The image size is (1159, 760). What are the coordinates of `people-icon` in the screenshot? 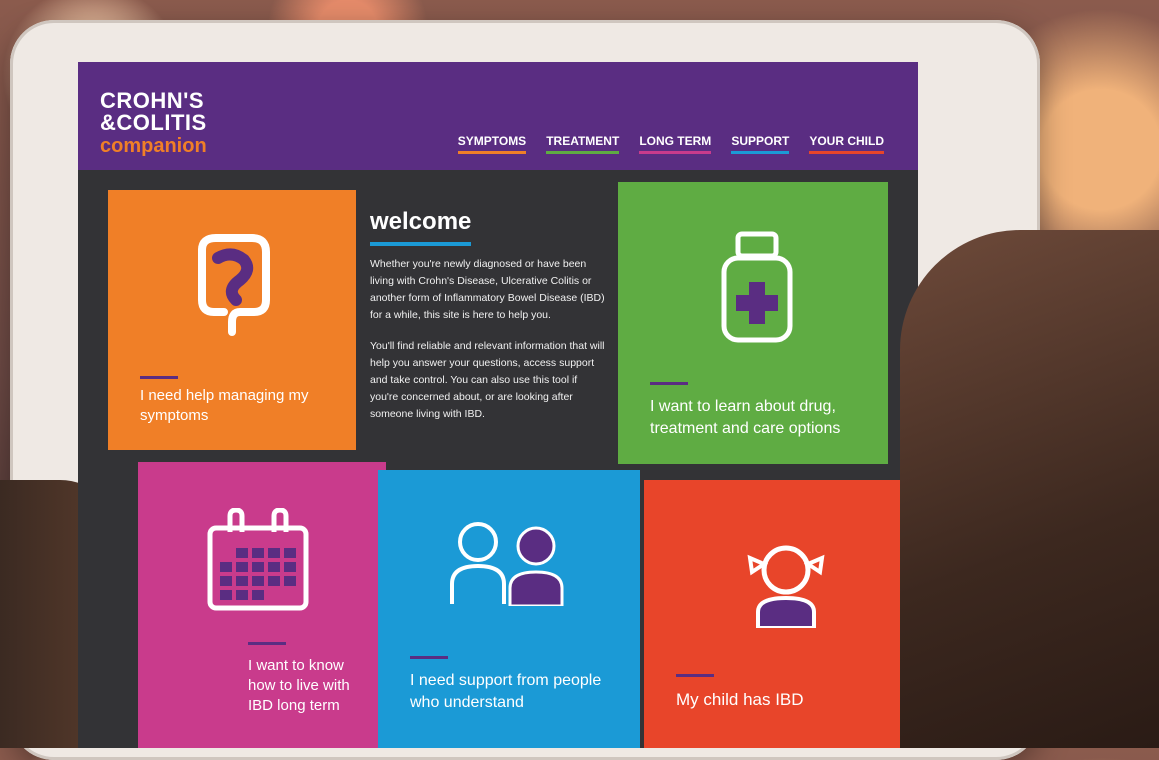 It's located at (507, 564).